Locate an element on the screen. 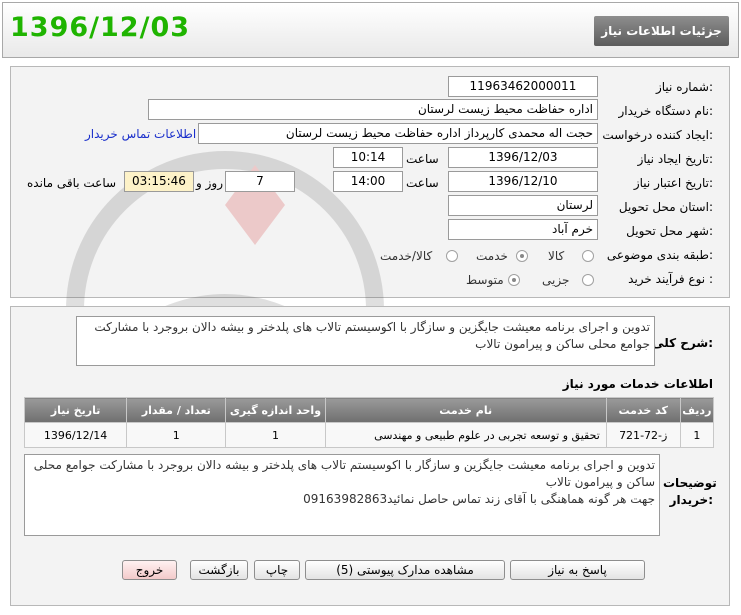 The height and width of the screenshot is (615, 741). back-button: بازگشت is located at coordinates (219, 570).